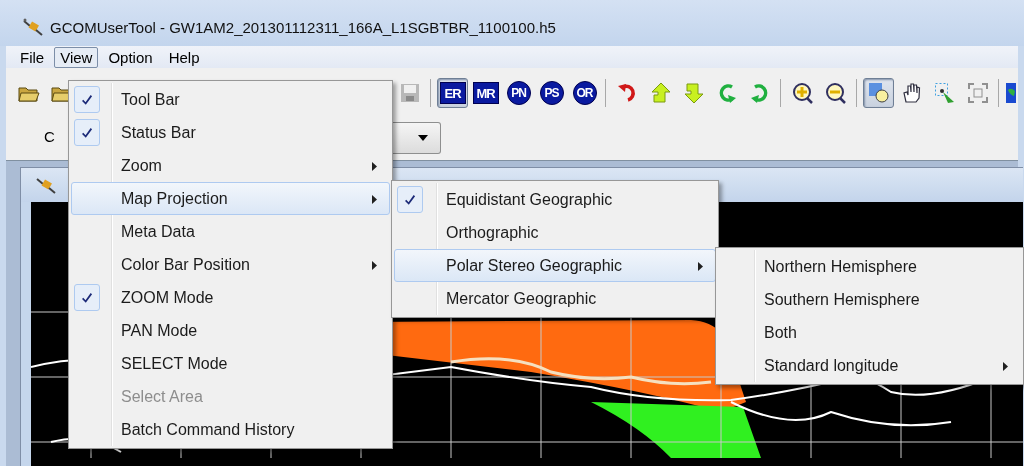  I want to click on menu-item-label: Polar Stereo Geographic, so click(534, 265).